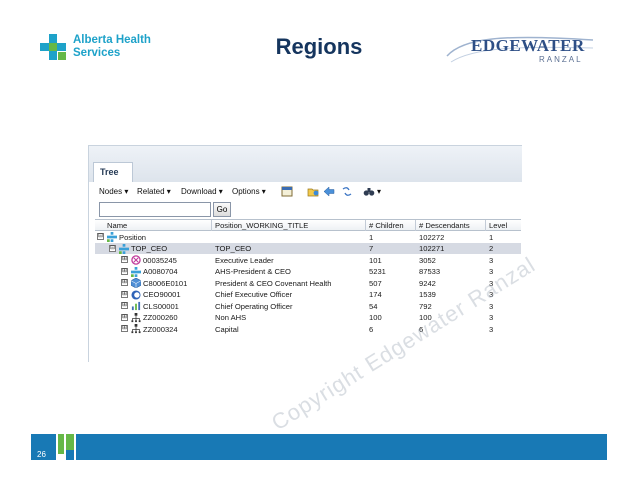  I want to click on link-icon, so click(347, 191).